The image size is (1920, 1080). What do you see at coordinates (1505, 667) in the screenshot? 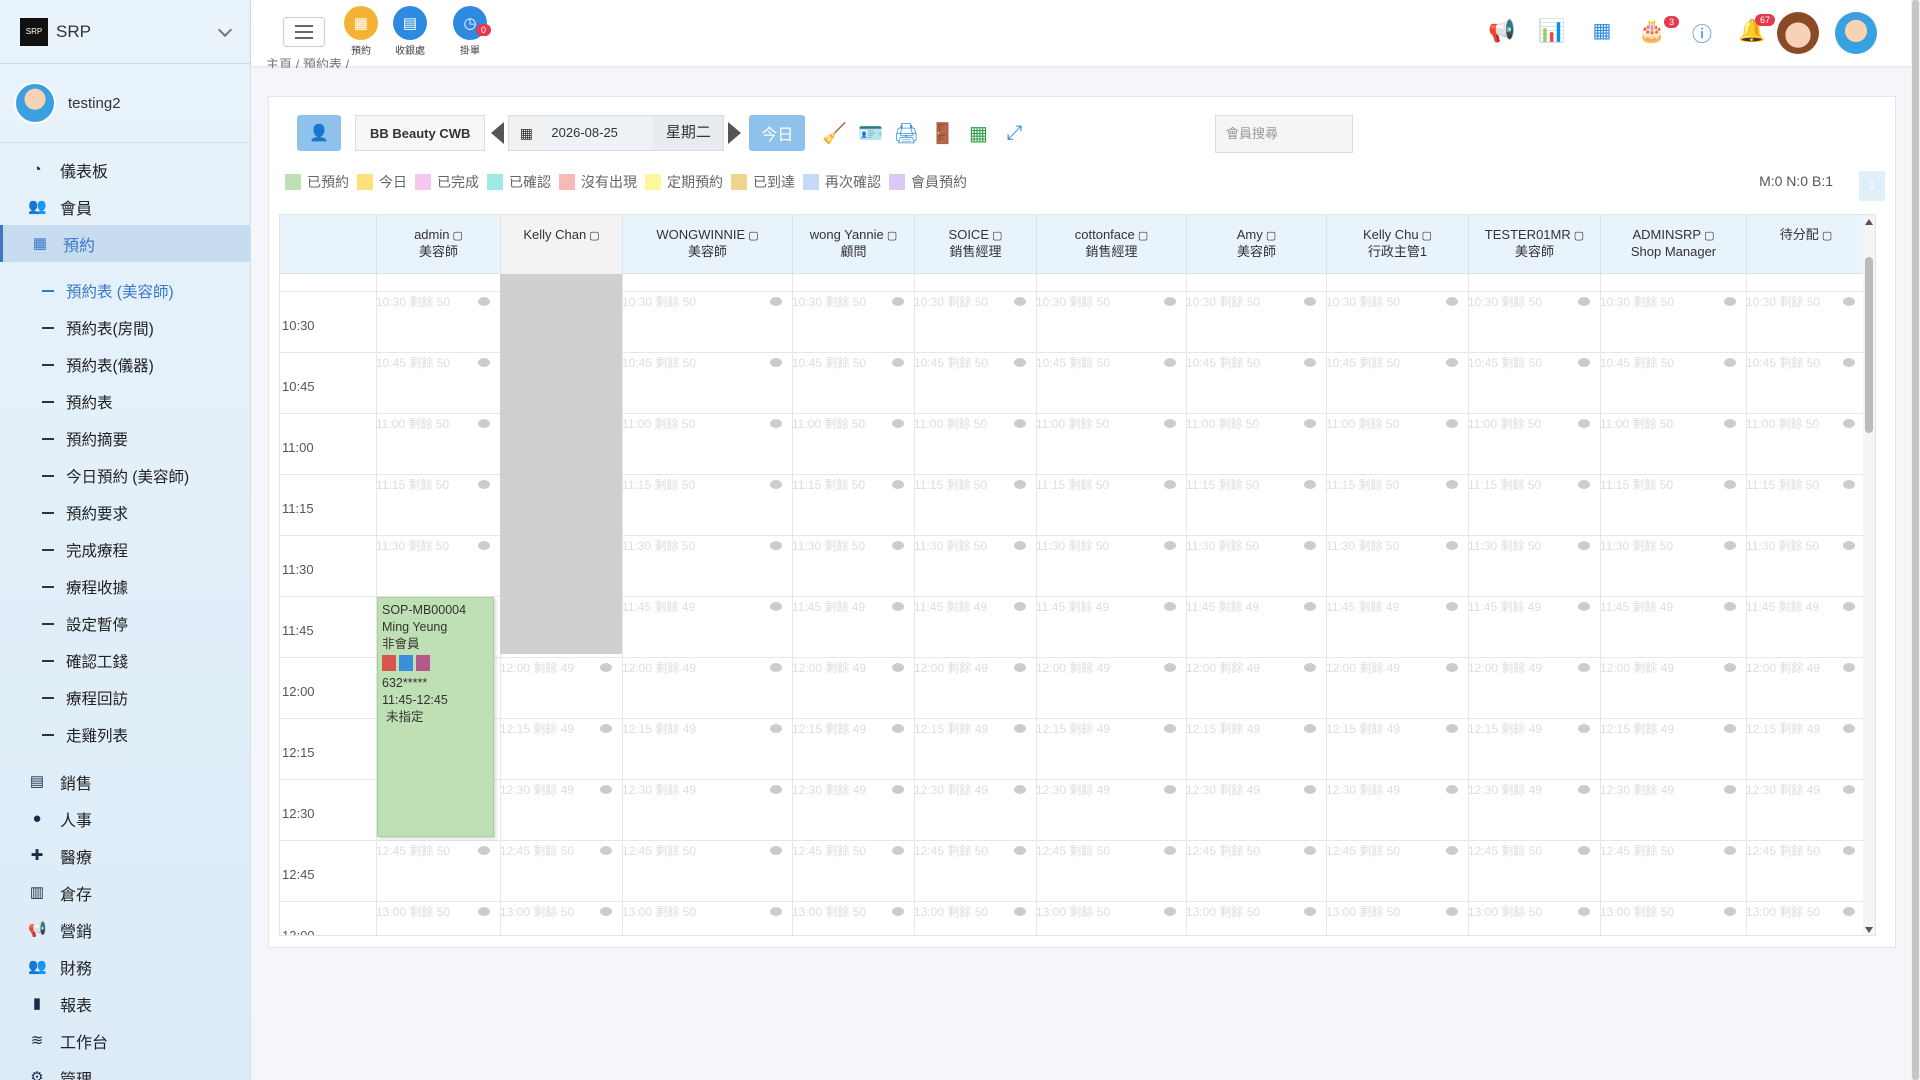
I see `time-slot: 12:00 剩餘 49` at bounding box center [1505, 667].